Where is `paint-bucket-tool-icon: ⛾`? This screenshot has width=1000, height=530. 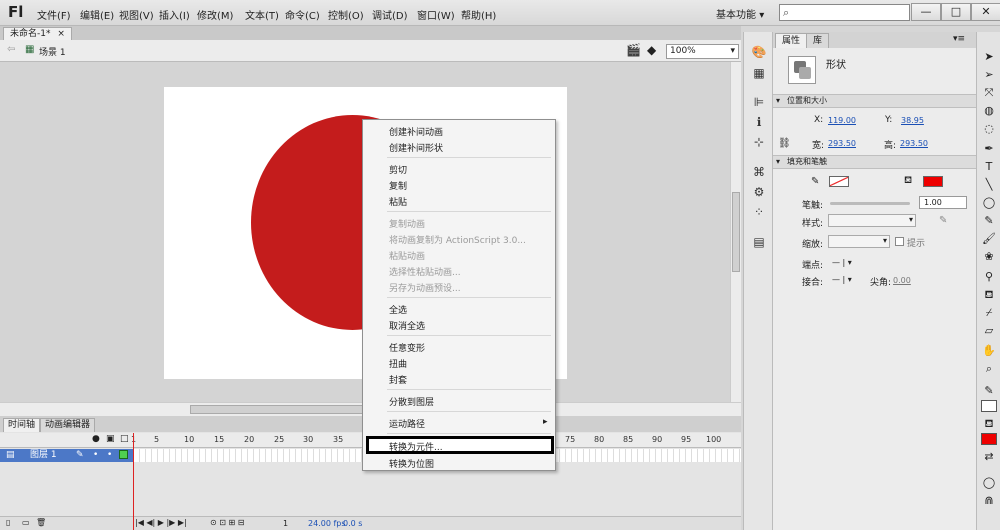
paint-bucket-tool-icon: ⛾ is located at coordinates (989, 295).